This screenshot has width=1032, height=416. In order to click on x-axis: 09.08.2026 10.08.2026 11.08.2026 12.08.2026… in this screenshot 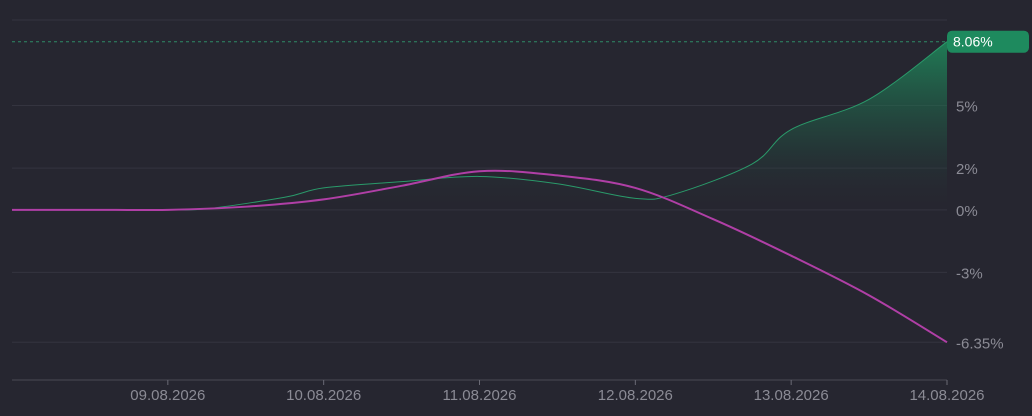, I will do `click(498, 391)`.